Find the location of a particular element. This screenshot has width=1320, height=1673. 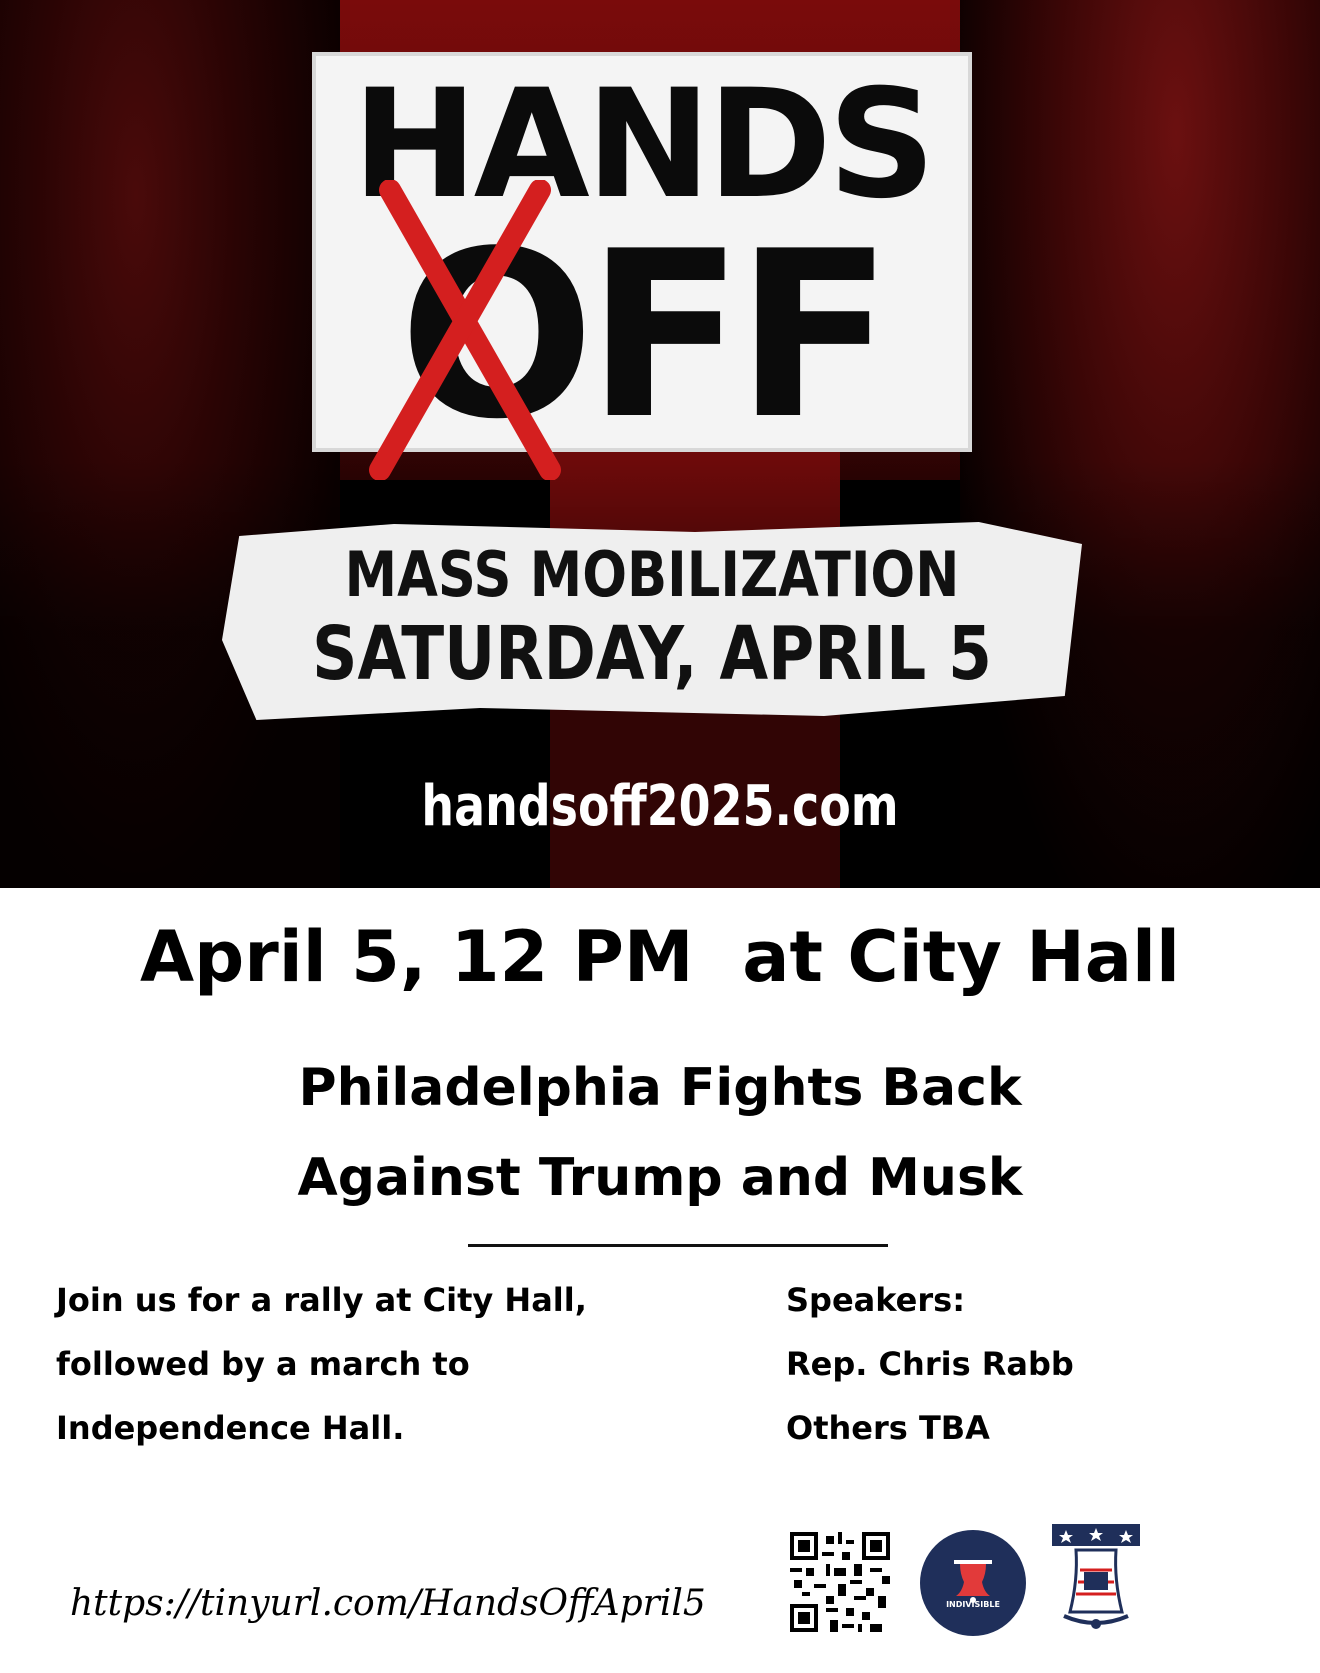

rally-description-line: Join us for a rally at City Hall, is located at coordinates (321, 1300).